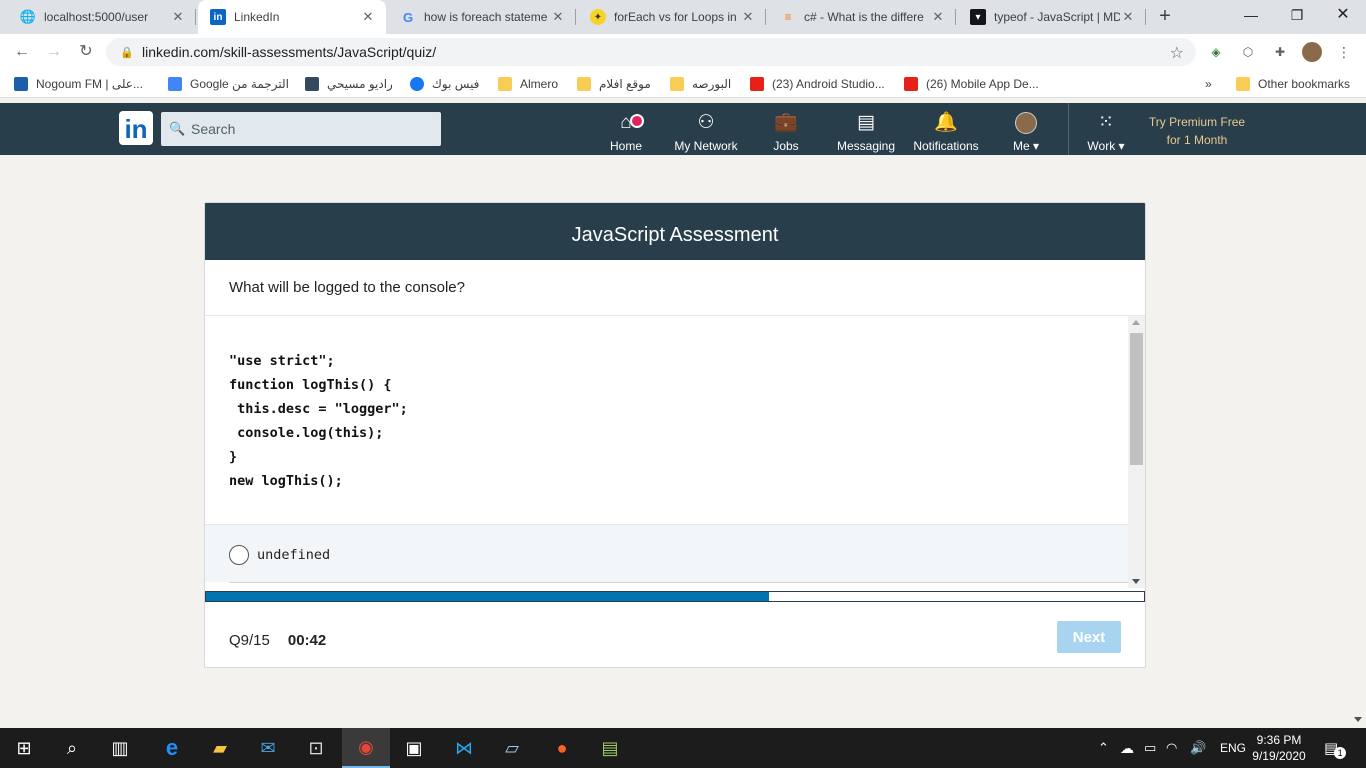  Describe the element at coordinates (666, 553) in the screenshot. I see `answer-option: undefined` at that location.